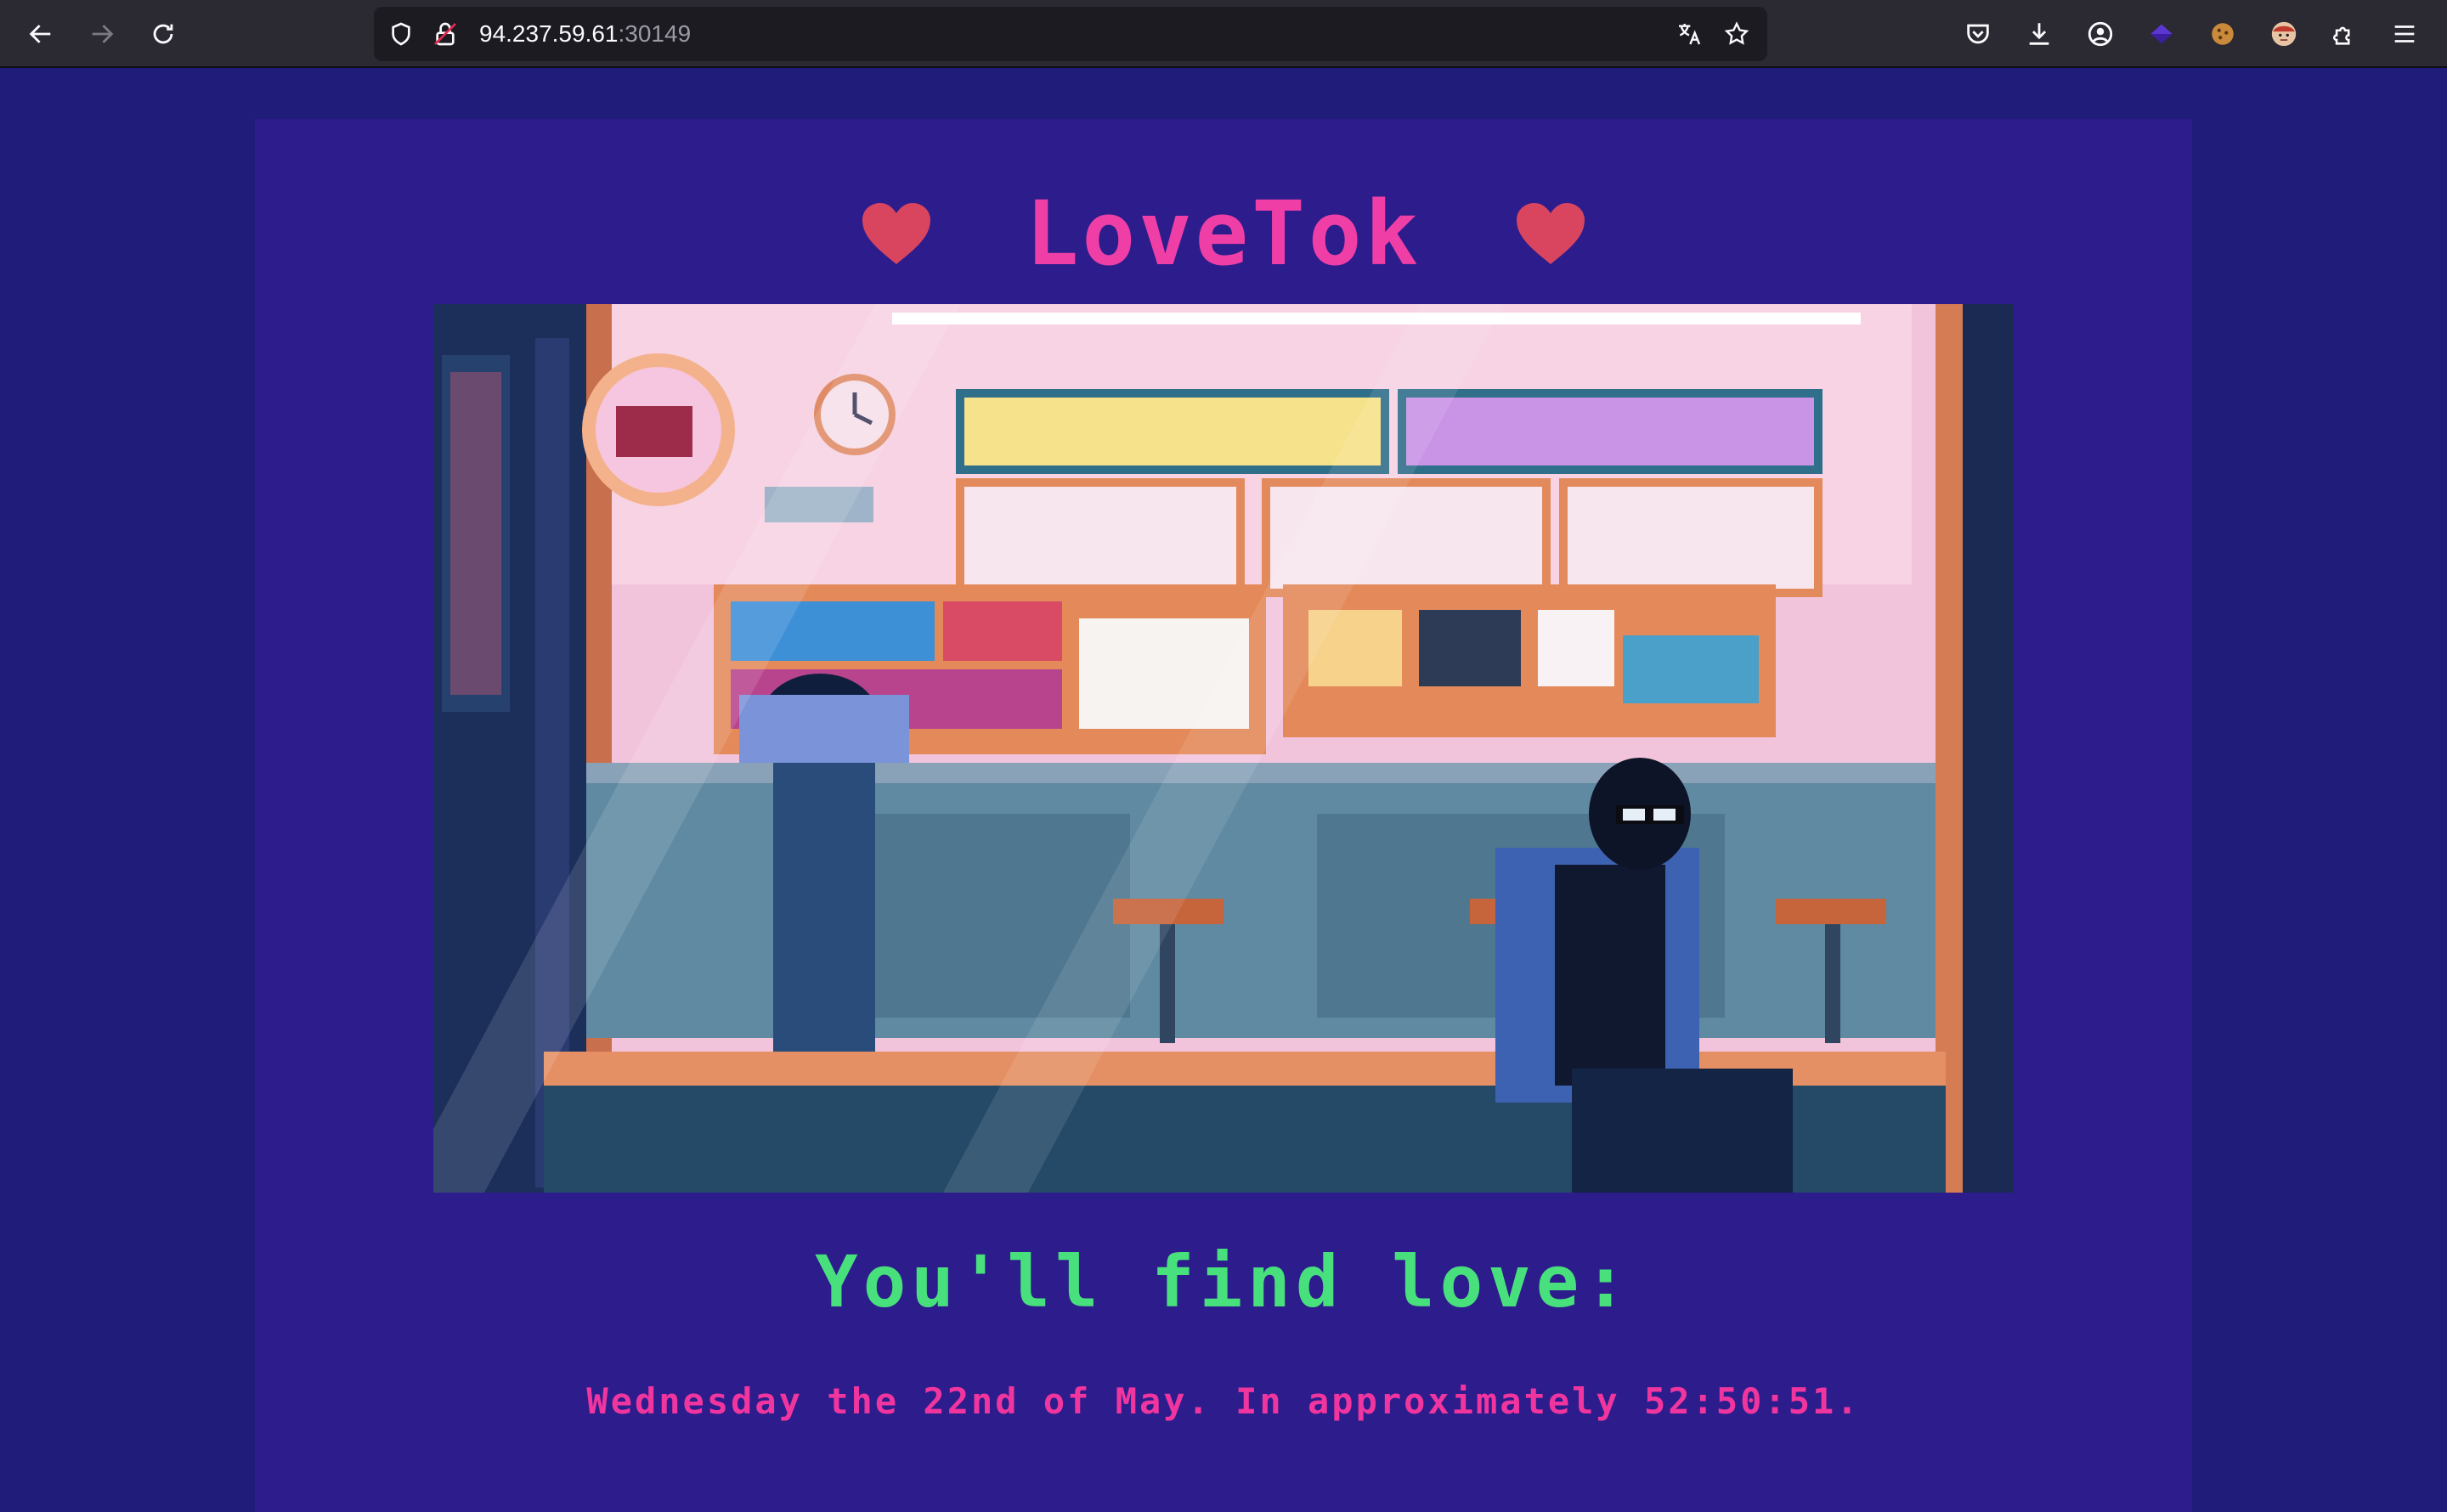 Image resolution: width=2447 pixels, height=1512 pixels. What do you see at coordinates (1070, 34) in the screenshot?
I see `address-bar: 94.237.59.61:30149` at bounding box center [1070, 34].